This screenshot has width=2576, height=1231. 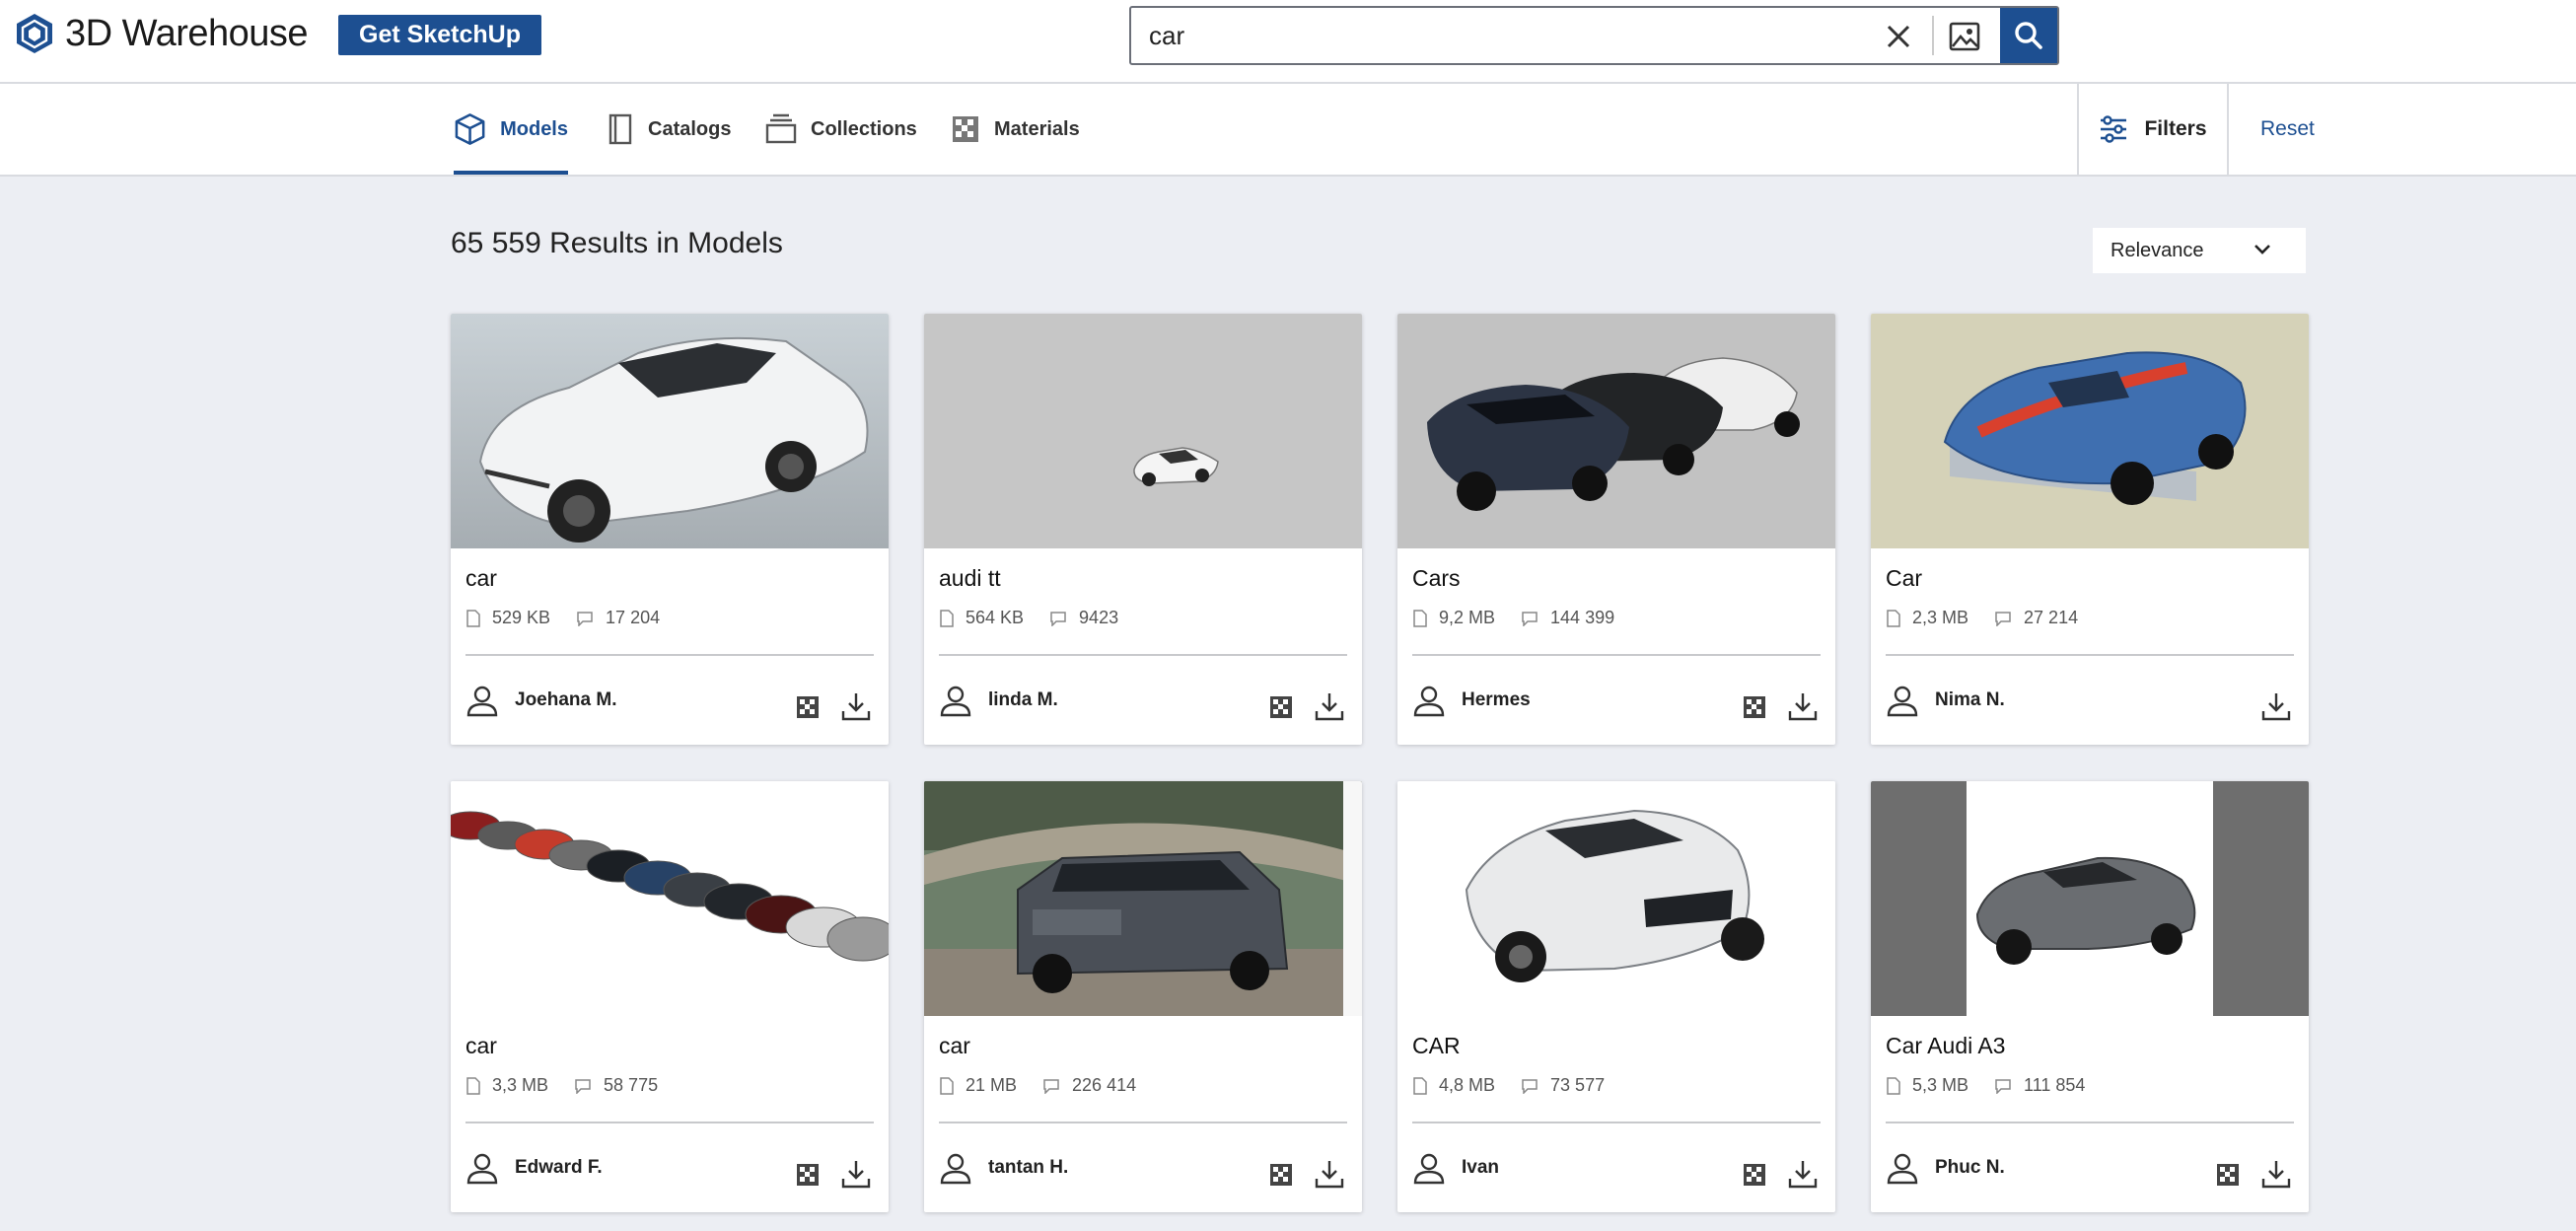 I want to click on download-count: 27 214, so click(x=2052, y=617).